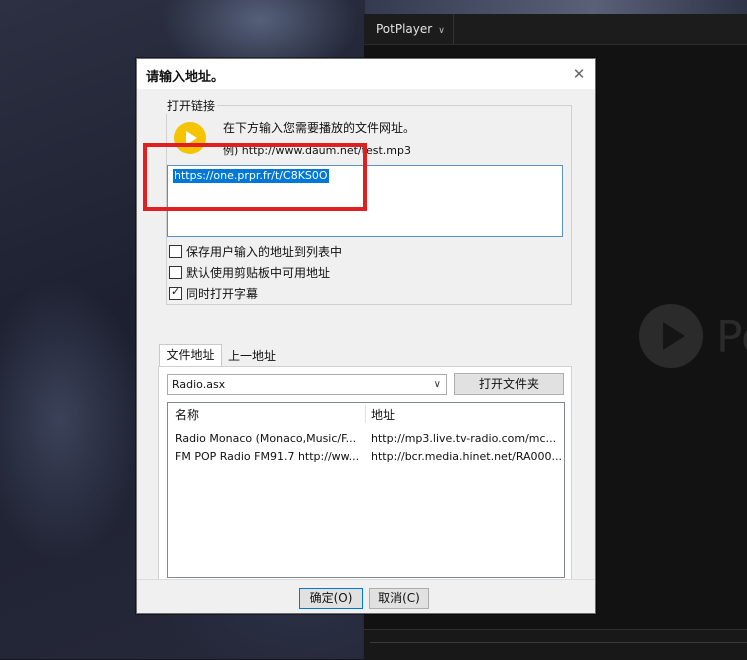 The image size is (747, 660). What do you see at coordinates (579, 74) in the screenshot?
I see `close-icon: ✕` at bounding box center [579, 74].